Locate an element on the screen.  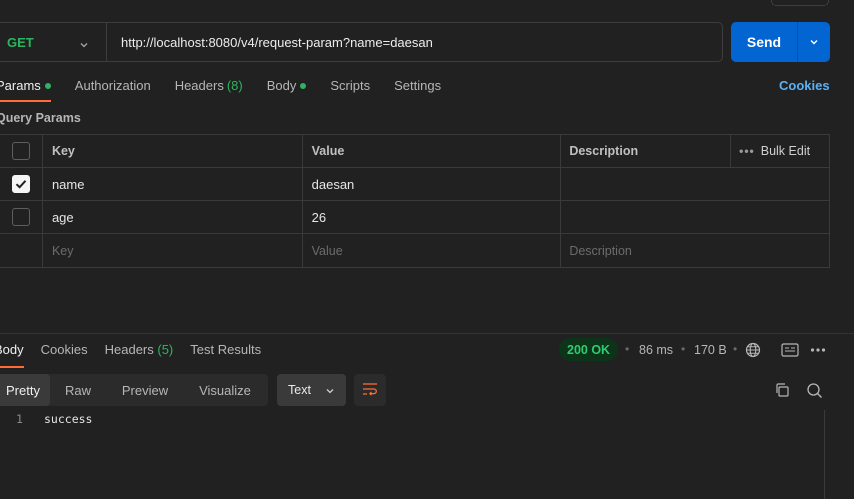
body-indicator-dot is located at coordinates (303, 86).